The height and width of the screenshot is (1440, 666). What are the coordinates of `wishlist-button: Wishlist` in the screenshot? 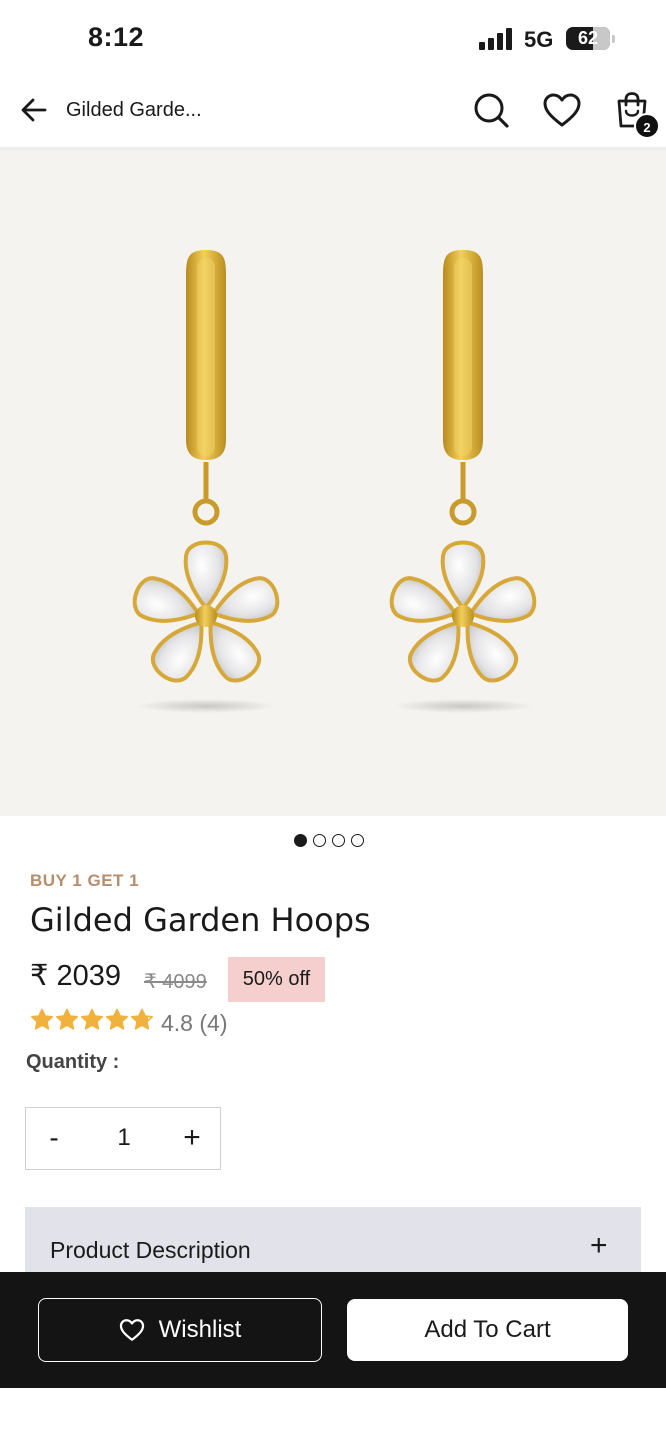 It's located at (180, 1330).